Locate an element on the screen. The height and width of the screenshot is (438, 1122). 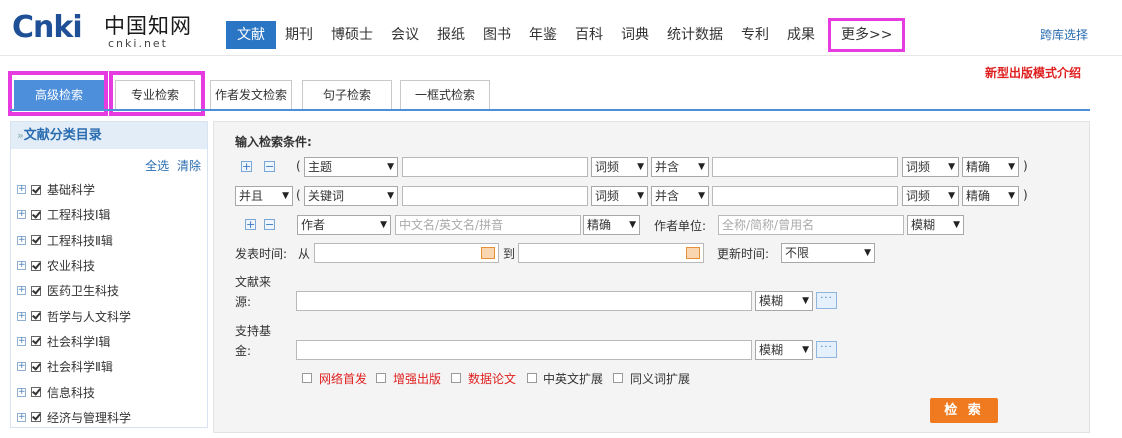
author-name-input: 中文名/英文名/拼音 is located at coordinates (488, 225).